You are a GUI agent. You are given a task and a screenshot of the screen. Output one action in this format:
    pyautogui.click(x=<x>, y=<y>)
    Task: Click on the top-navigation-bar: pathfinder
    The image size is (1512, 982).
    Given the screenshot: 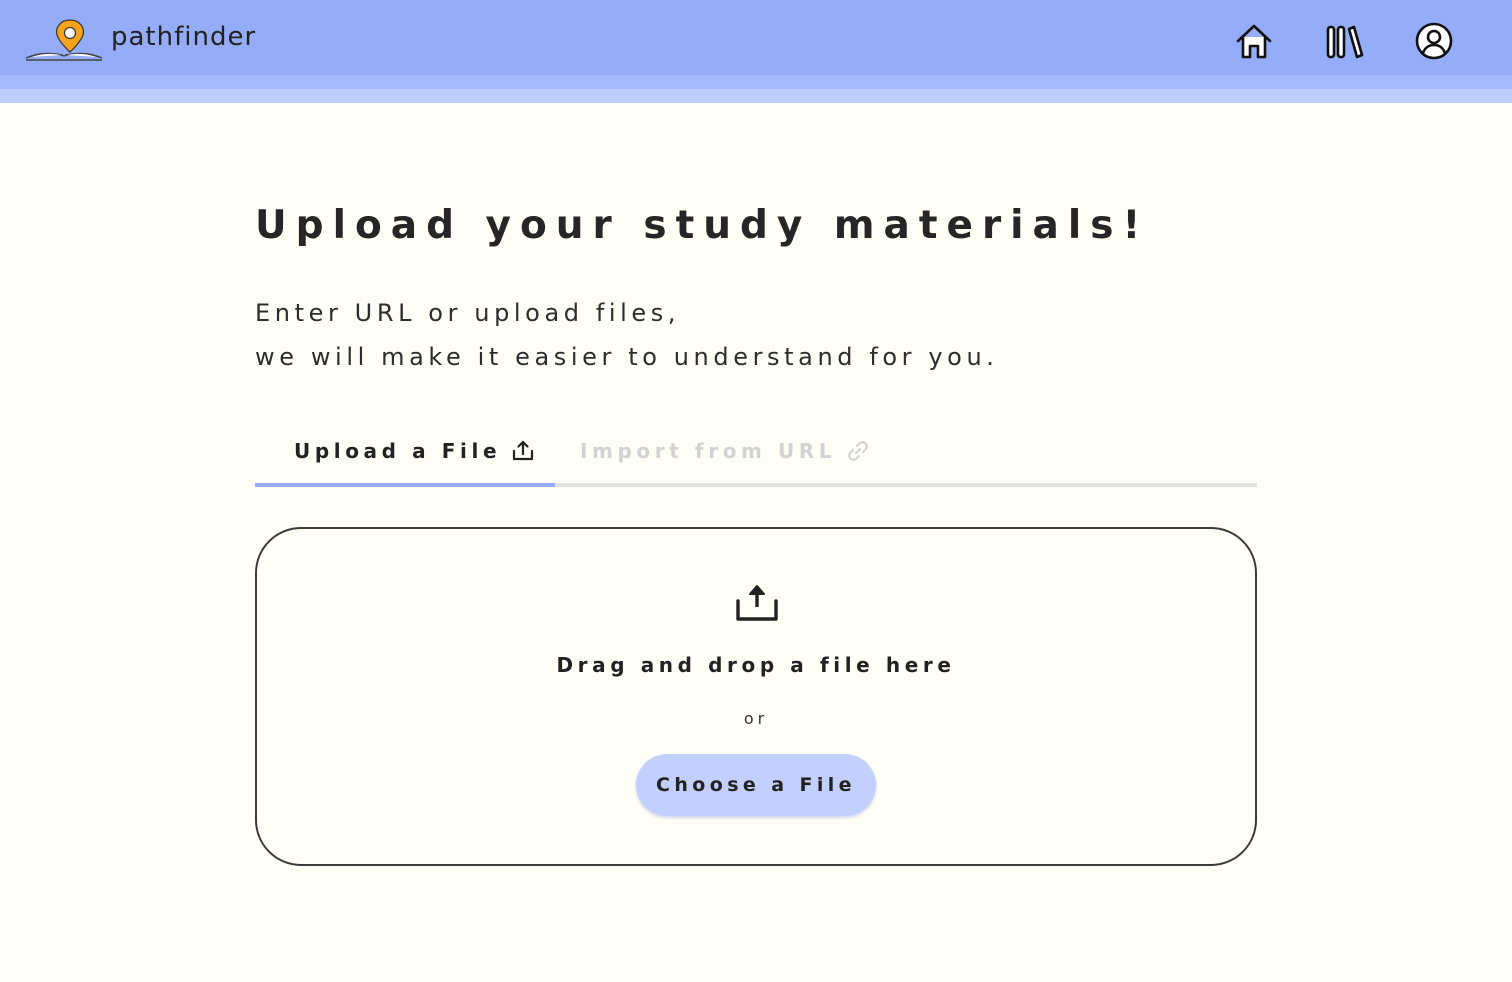 What is the action you would take?
    pyautogui.click(x=756, y=37)
    